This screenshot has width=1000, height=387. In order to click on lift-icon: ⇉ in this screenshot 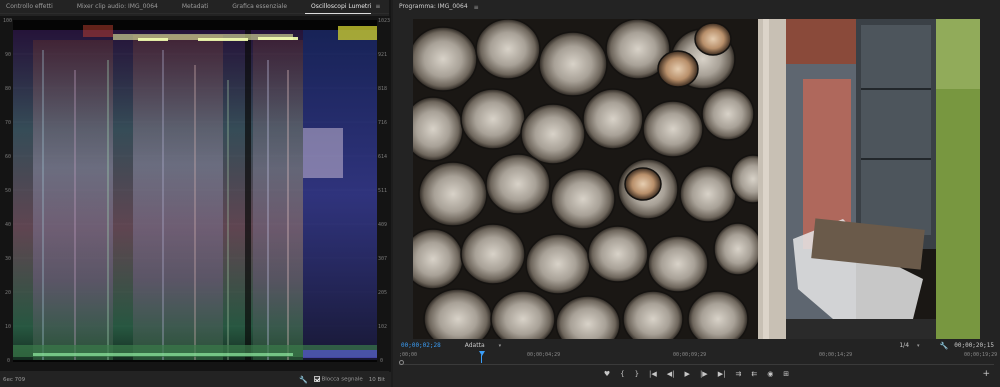, I will do `click(738, 374)`.